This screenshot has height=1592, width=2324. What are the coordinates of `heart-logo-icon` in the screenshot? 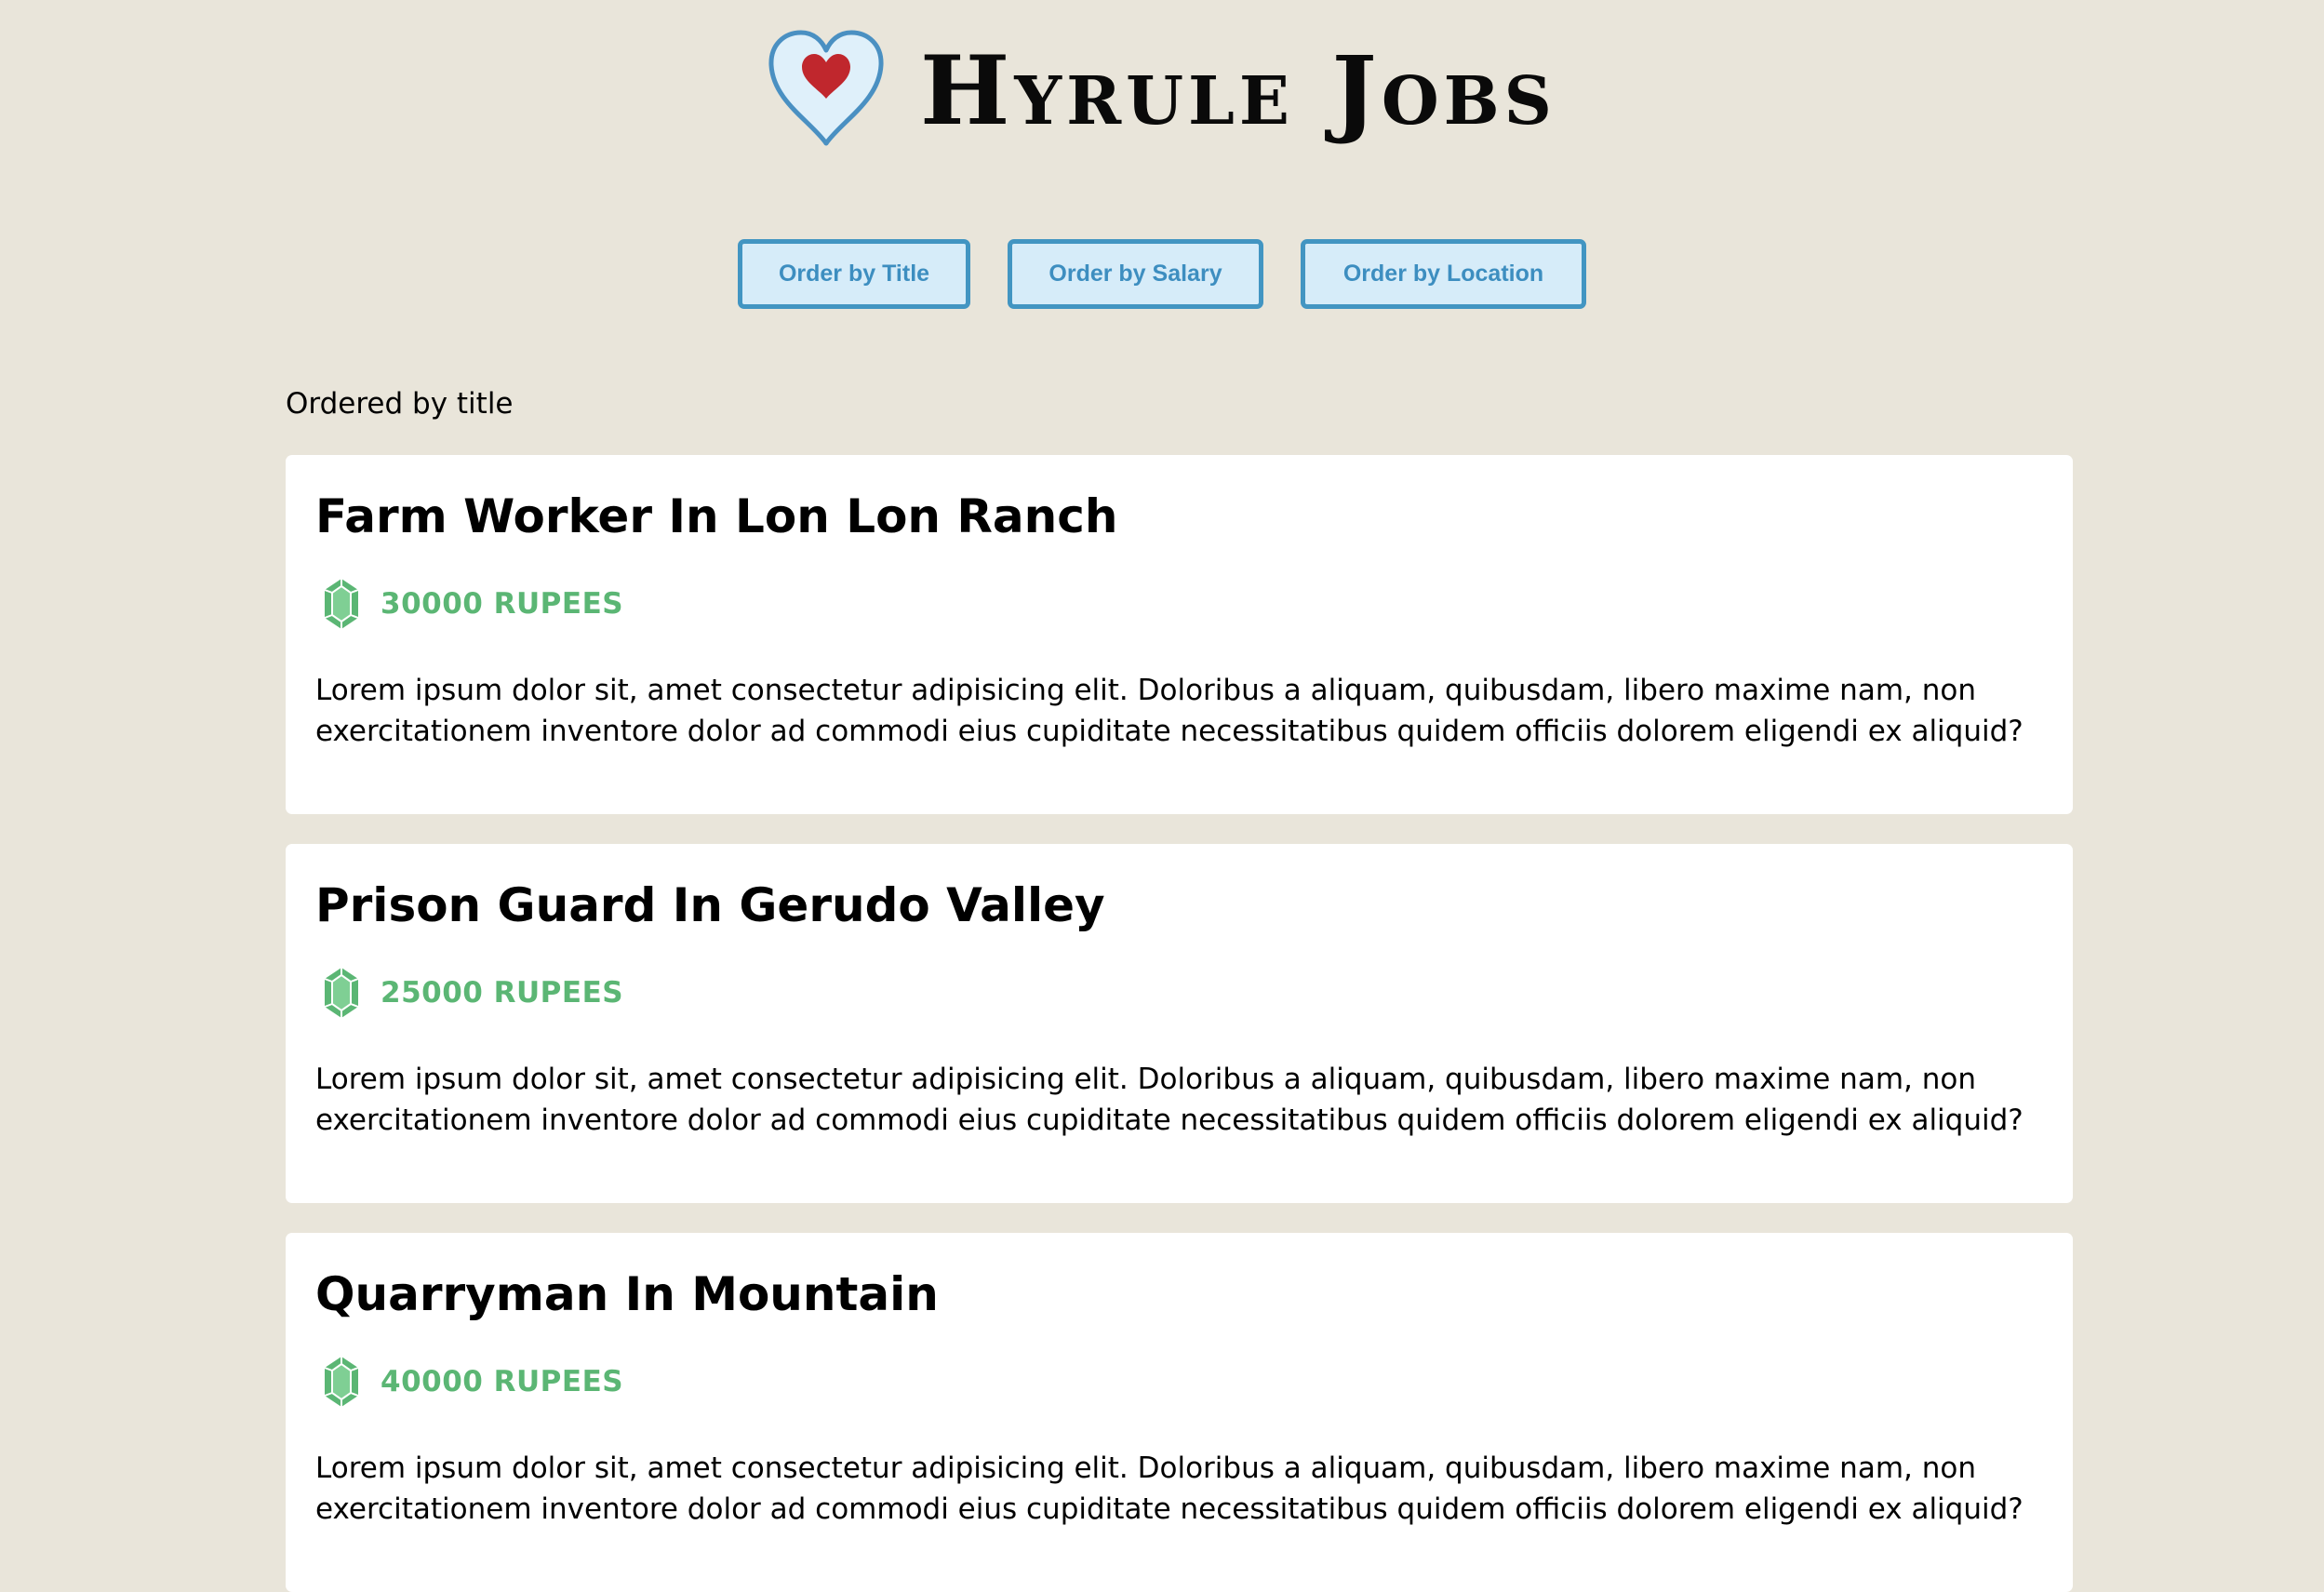 It's located at (826, 88).